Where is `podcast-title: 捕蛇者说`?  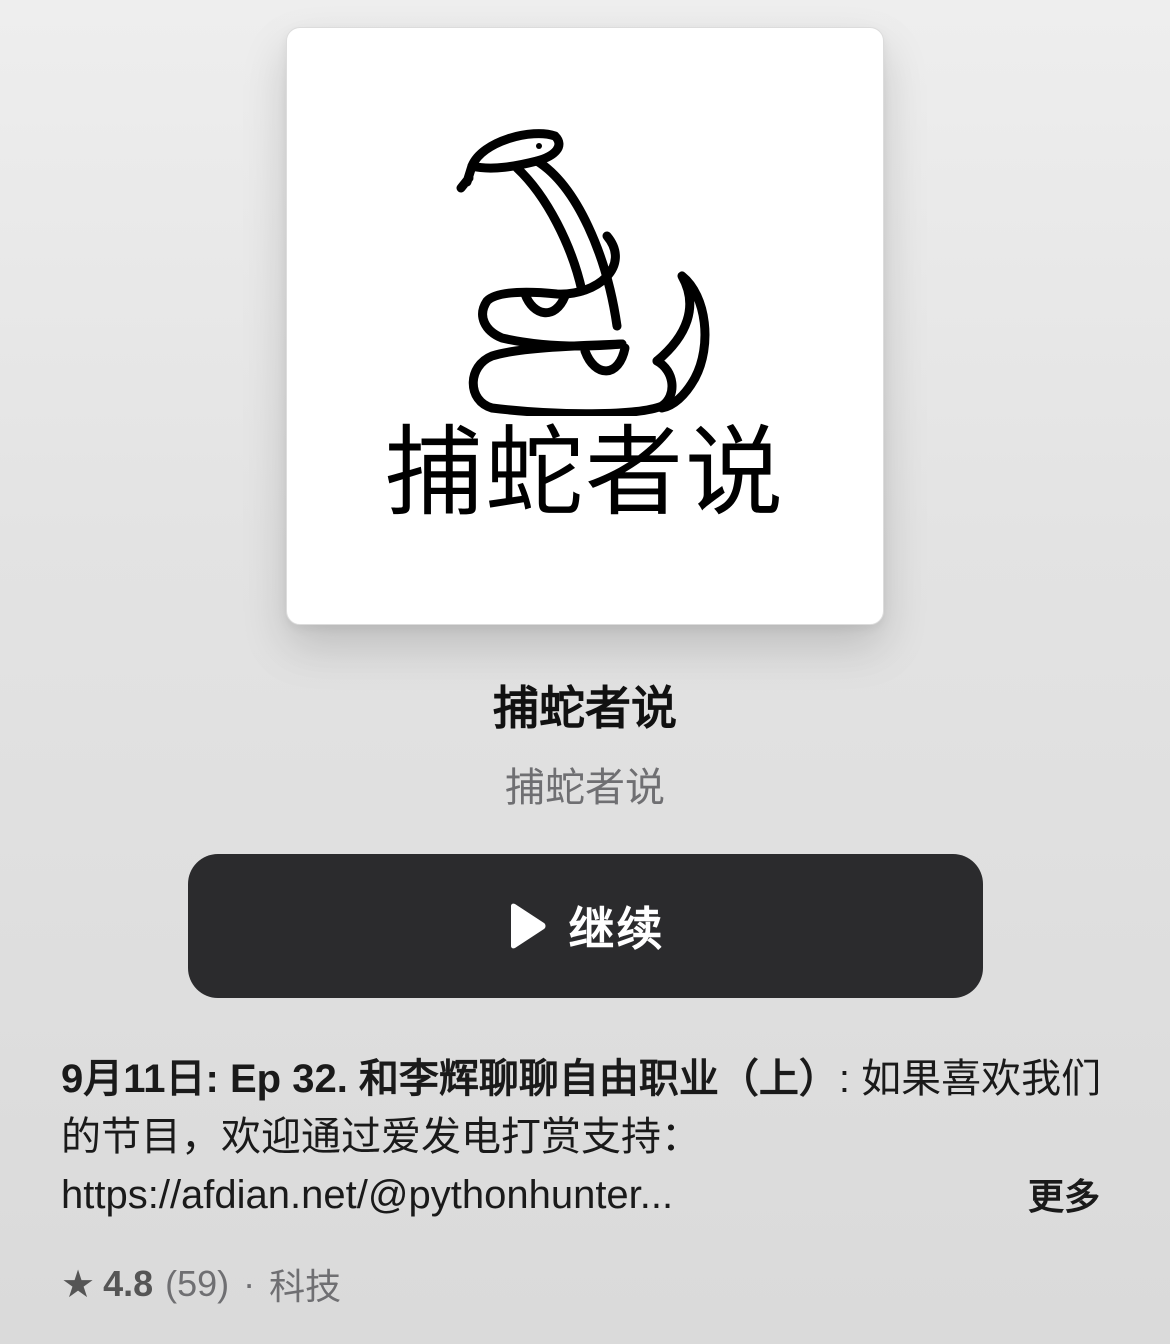
podcast-title: 捕蛇者说 is located at coordinates (585, 708).